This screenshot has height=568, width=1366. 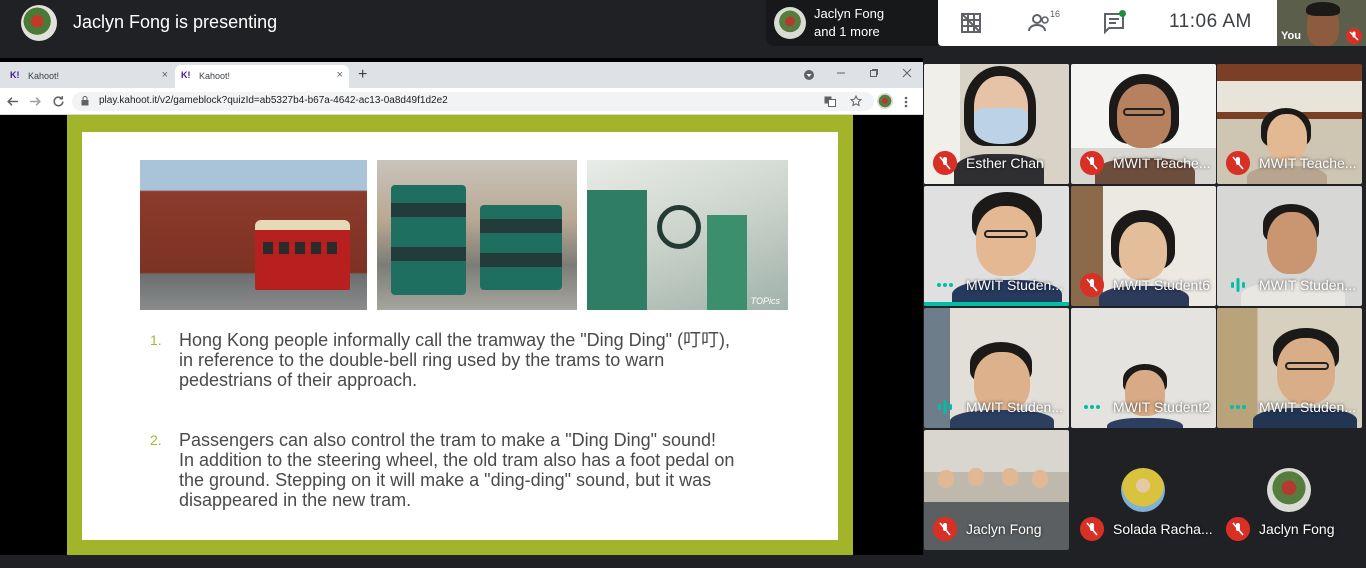 What do you see at coordinates (1162, 285) in the screenshot?
I see `participant-name: MWIT Student6` at bounding box center [1162, 285].